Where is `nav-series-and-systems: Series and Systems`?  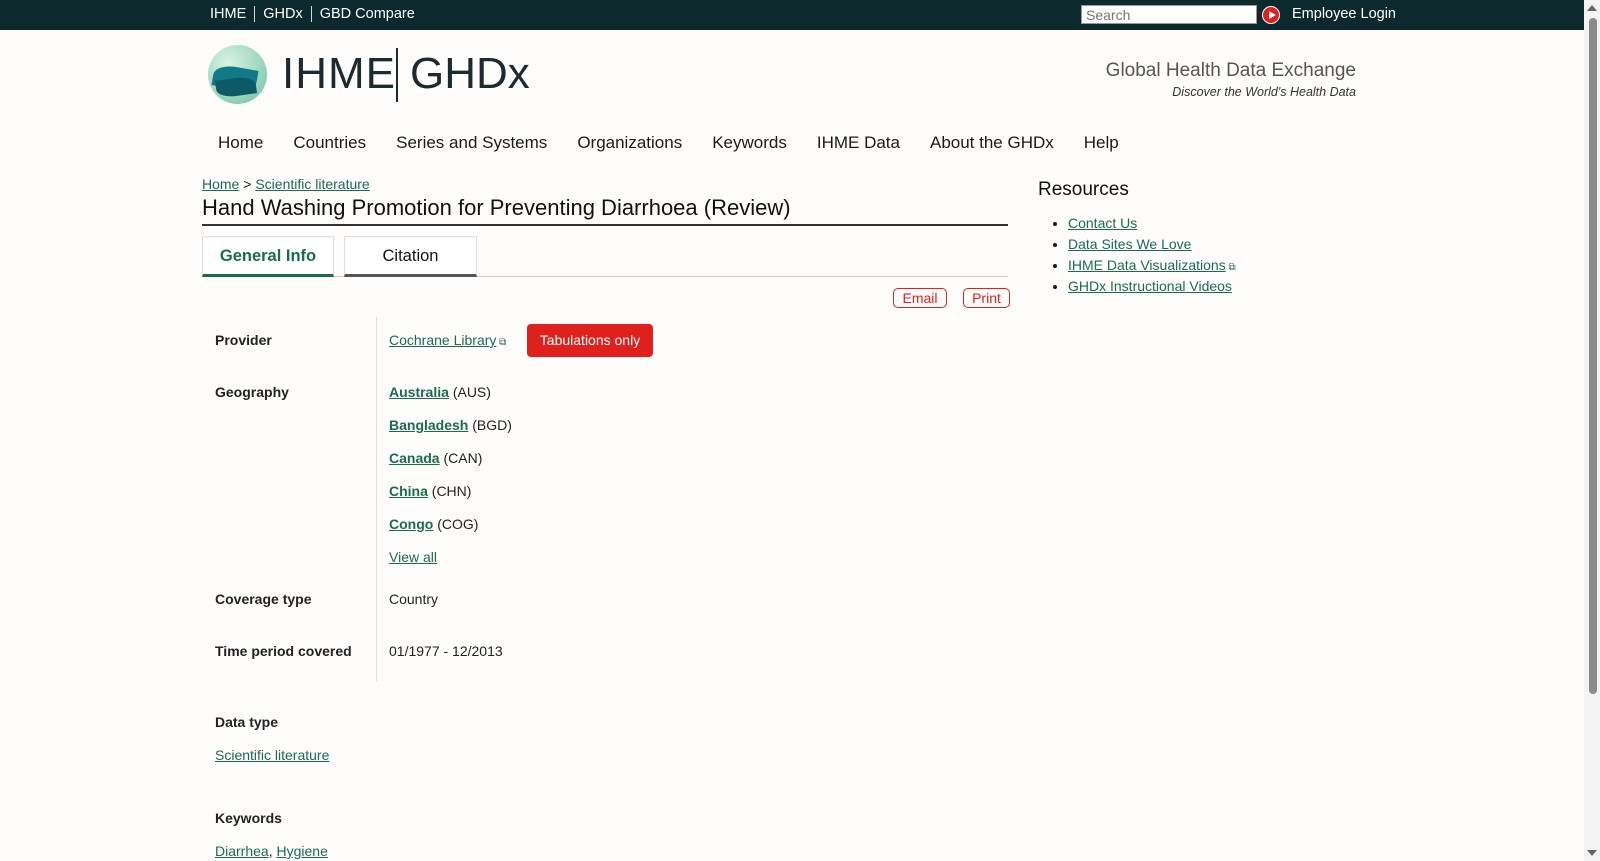 nav-series-and-systems: Series and Systems is located at coordinates (471, 143).